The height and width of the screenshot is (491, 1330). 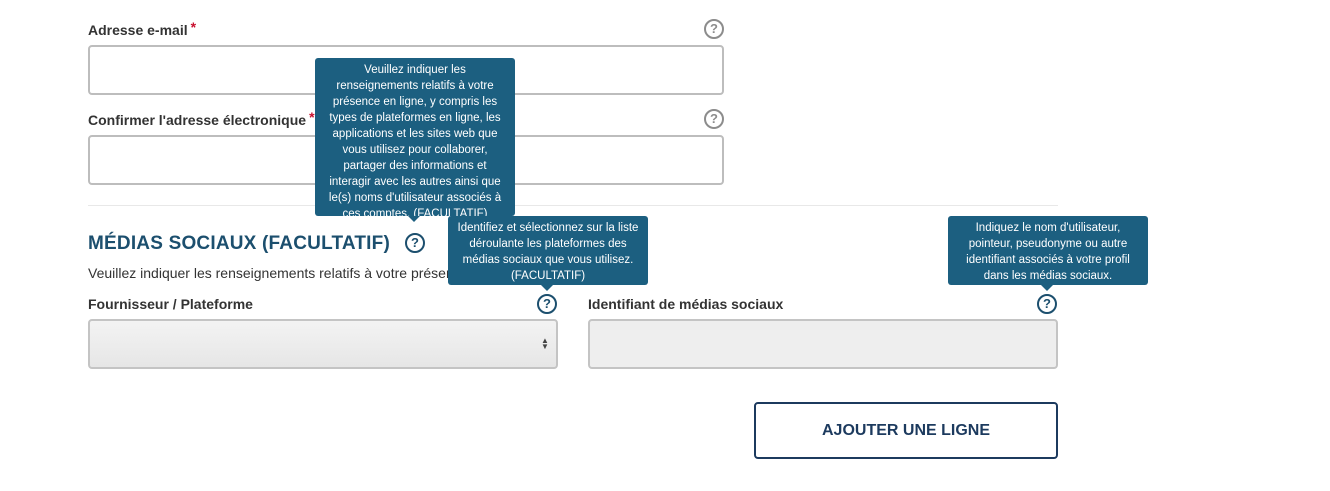 I want to click on provider-select: ▲ ▼, so click(x=323, y=344).